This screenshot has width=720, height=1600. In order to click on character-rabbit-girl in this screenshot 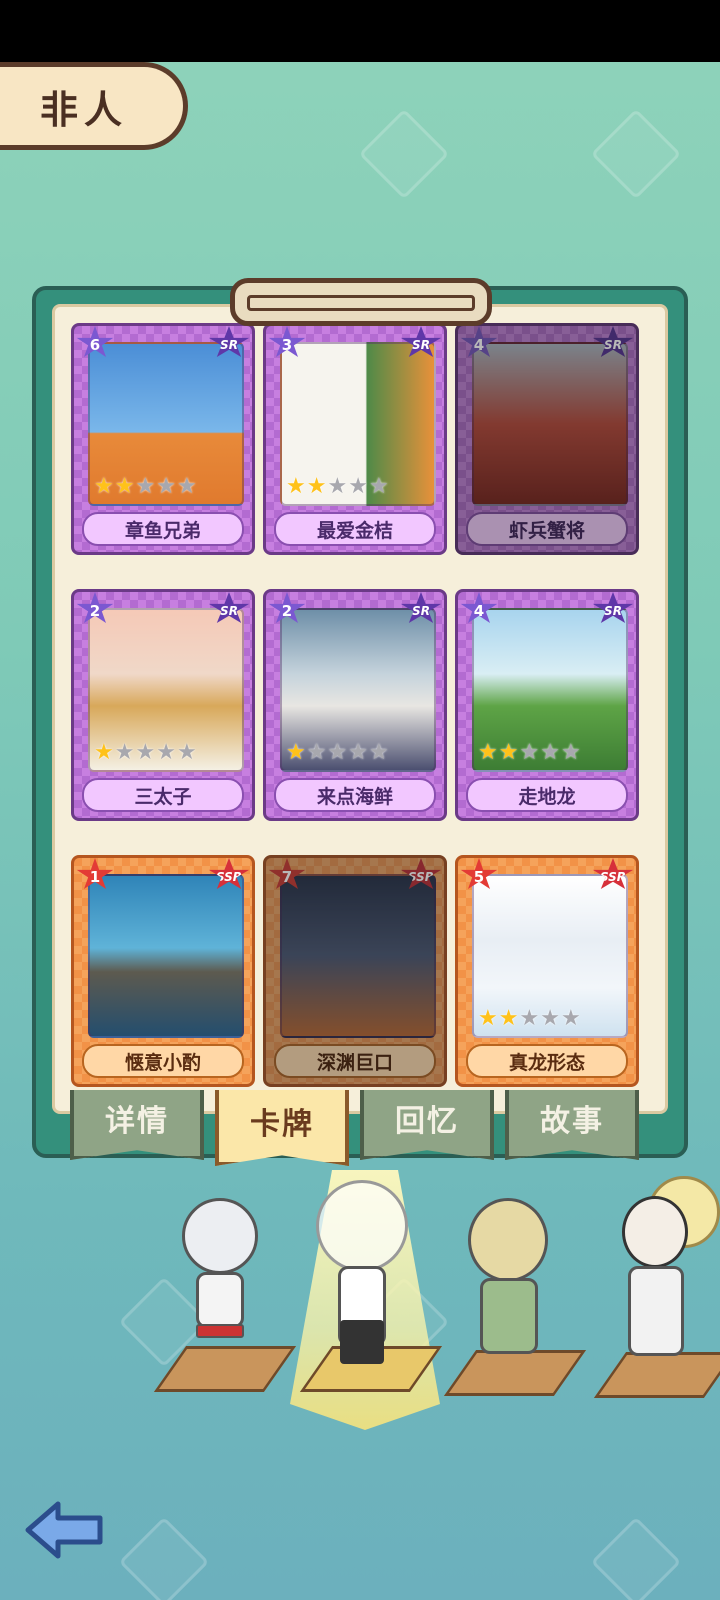, I will do `click(515, 1289)`.